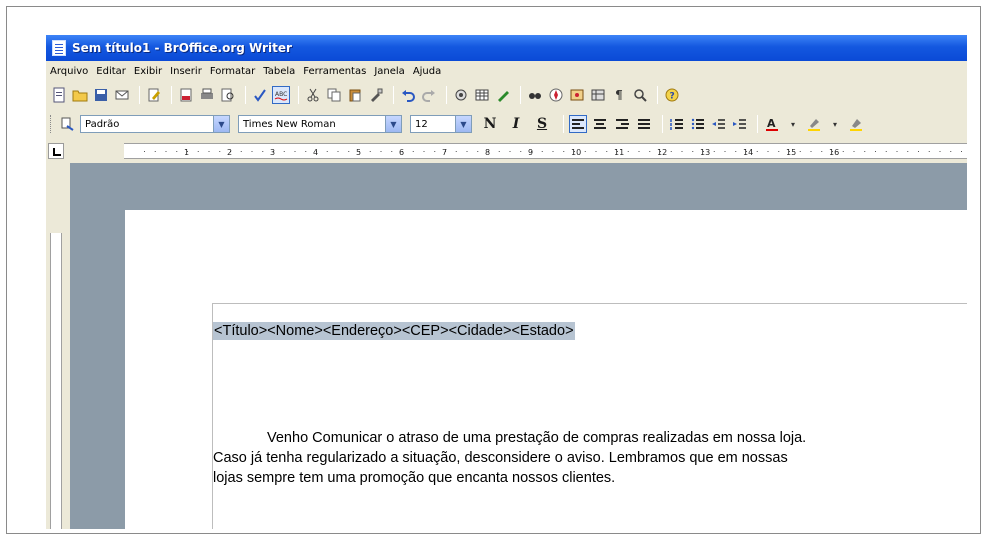 Image resolution: width=987 pixels, height=540 pixels. Describe the element at coordinates (516, 124) in the screenshot. I see `italic-button: I` at that location.